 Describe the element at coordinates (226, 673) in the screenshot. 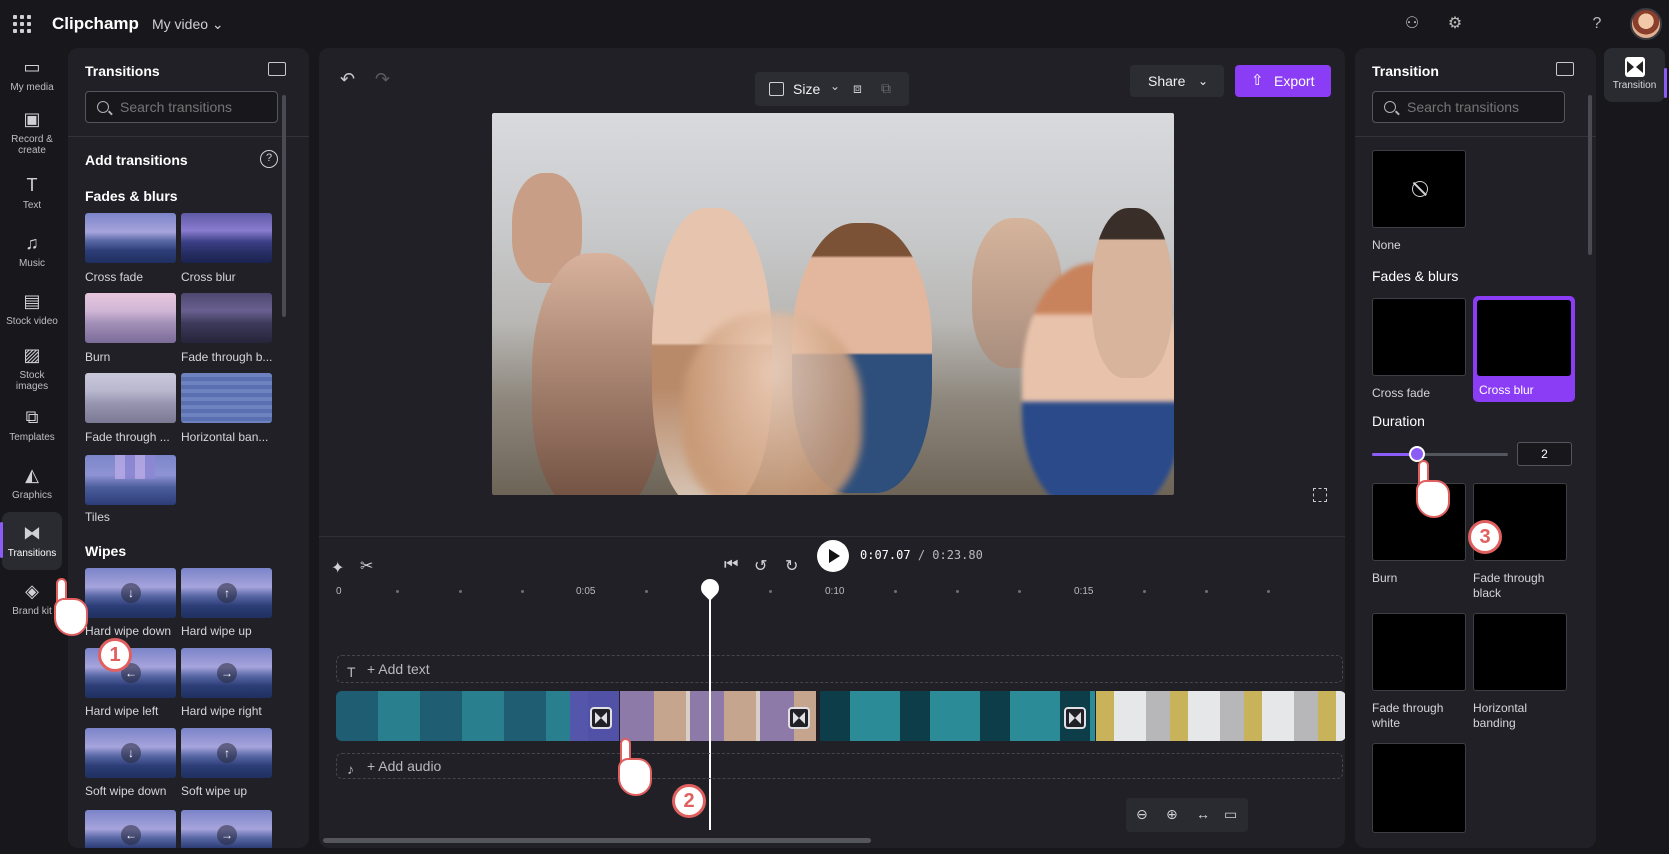

I see `transition-thumb-hard-wipe-right: →` at that location.